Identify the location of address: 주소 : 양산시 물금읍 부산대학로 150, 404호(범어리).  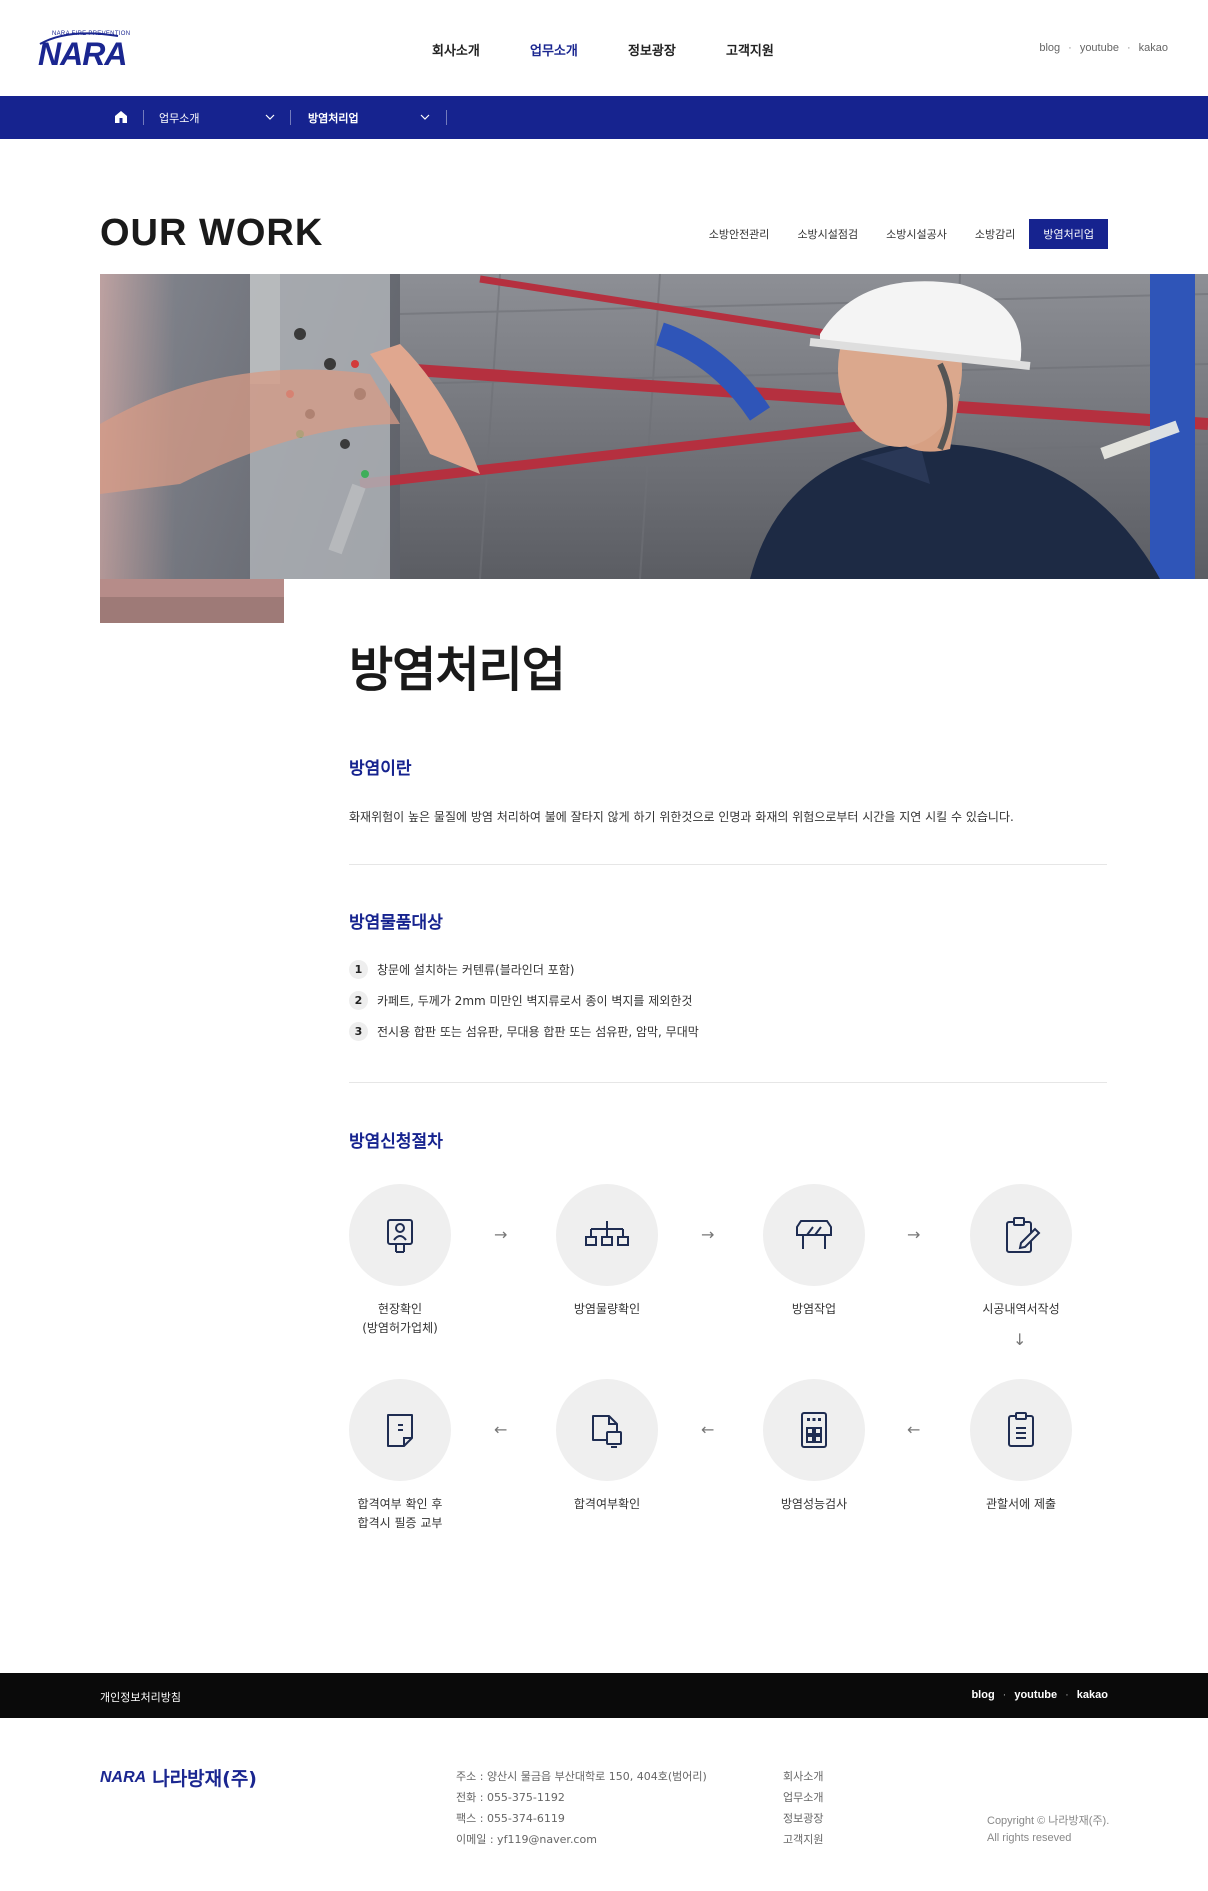
(581, 1776).